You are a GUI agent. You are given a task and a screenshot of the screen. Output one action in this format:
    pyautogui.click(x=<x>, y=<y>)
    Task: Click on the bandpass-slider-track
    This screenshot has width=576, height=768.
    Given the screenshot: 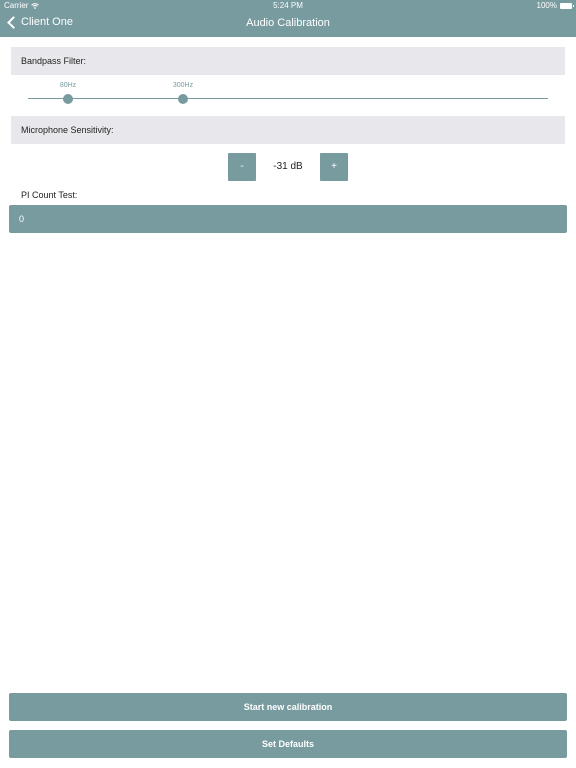 What is the action you would take?
    pyautogui.click(x=288, y=98)
    